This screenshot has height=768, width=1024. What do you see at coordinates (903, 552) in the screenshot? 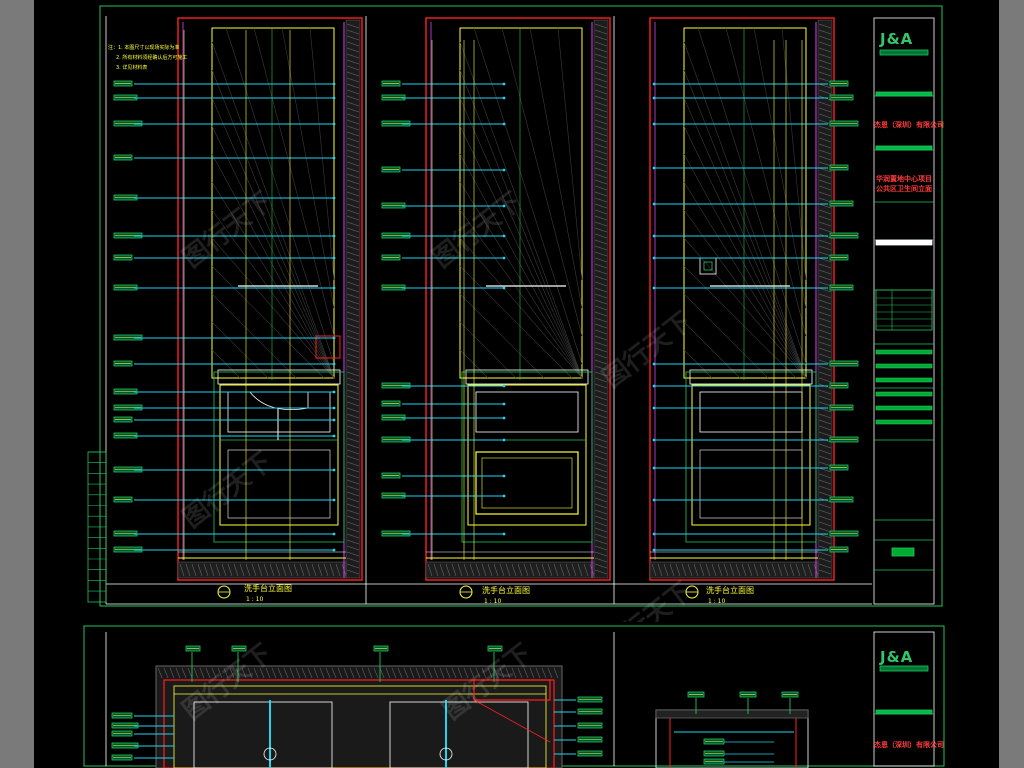
I see `title-block-stamp` at bounding box center [903, 552].